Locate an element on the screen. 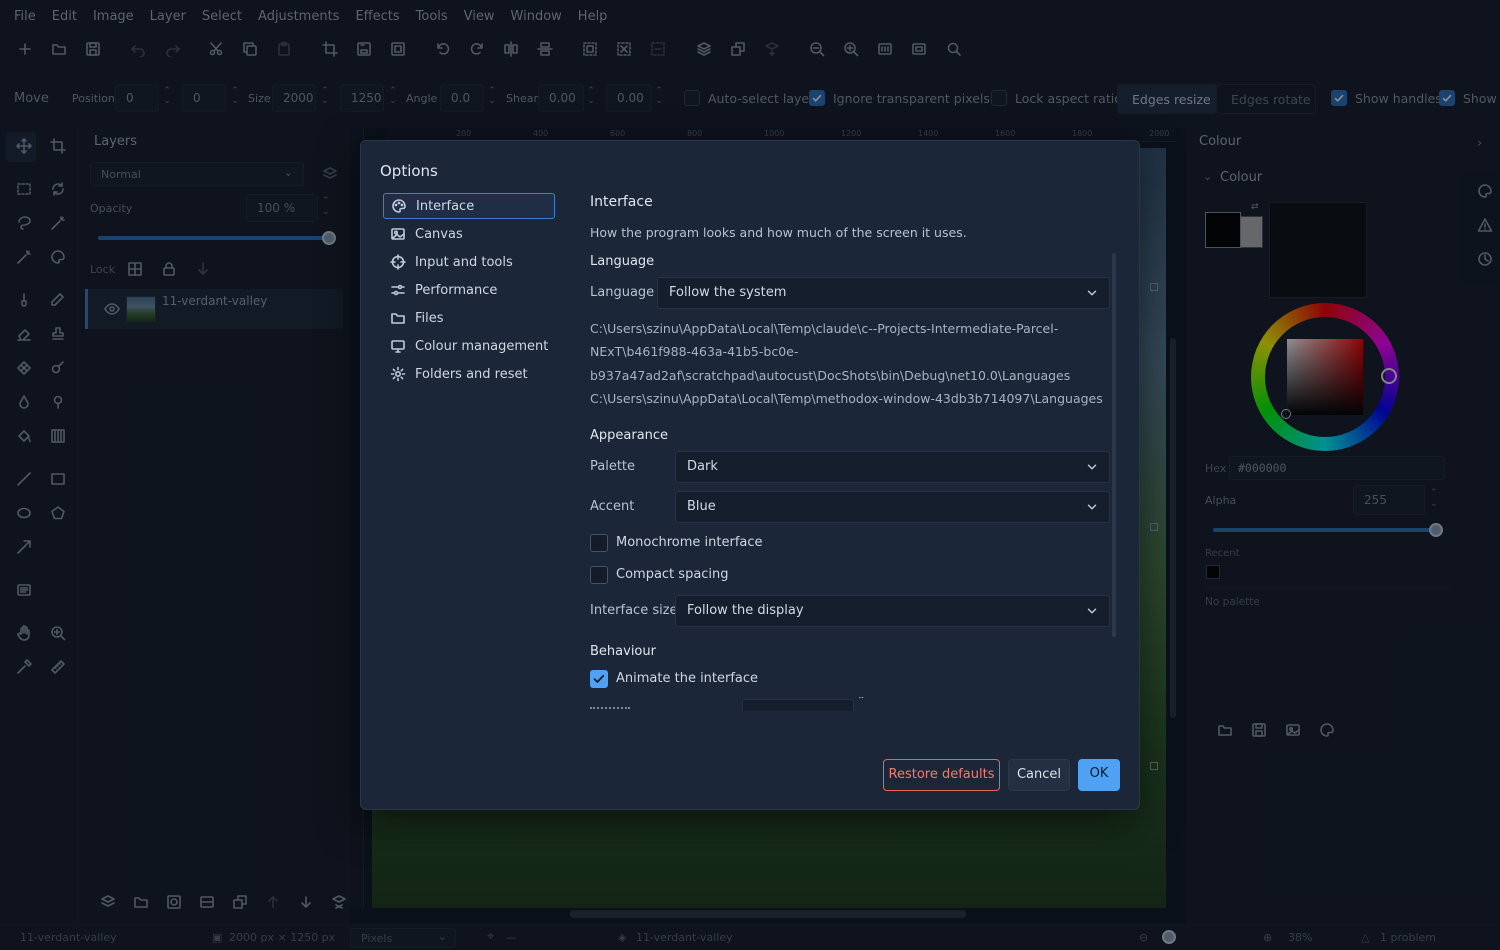  nav-label: Canvas is located at coordinates (439, 234).